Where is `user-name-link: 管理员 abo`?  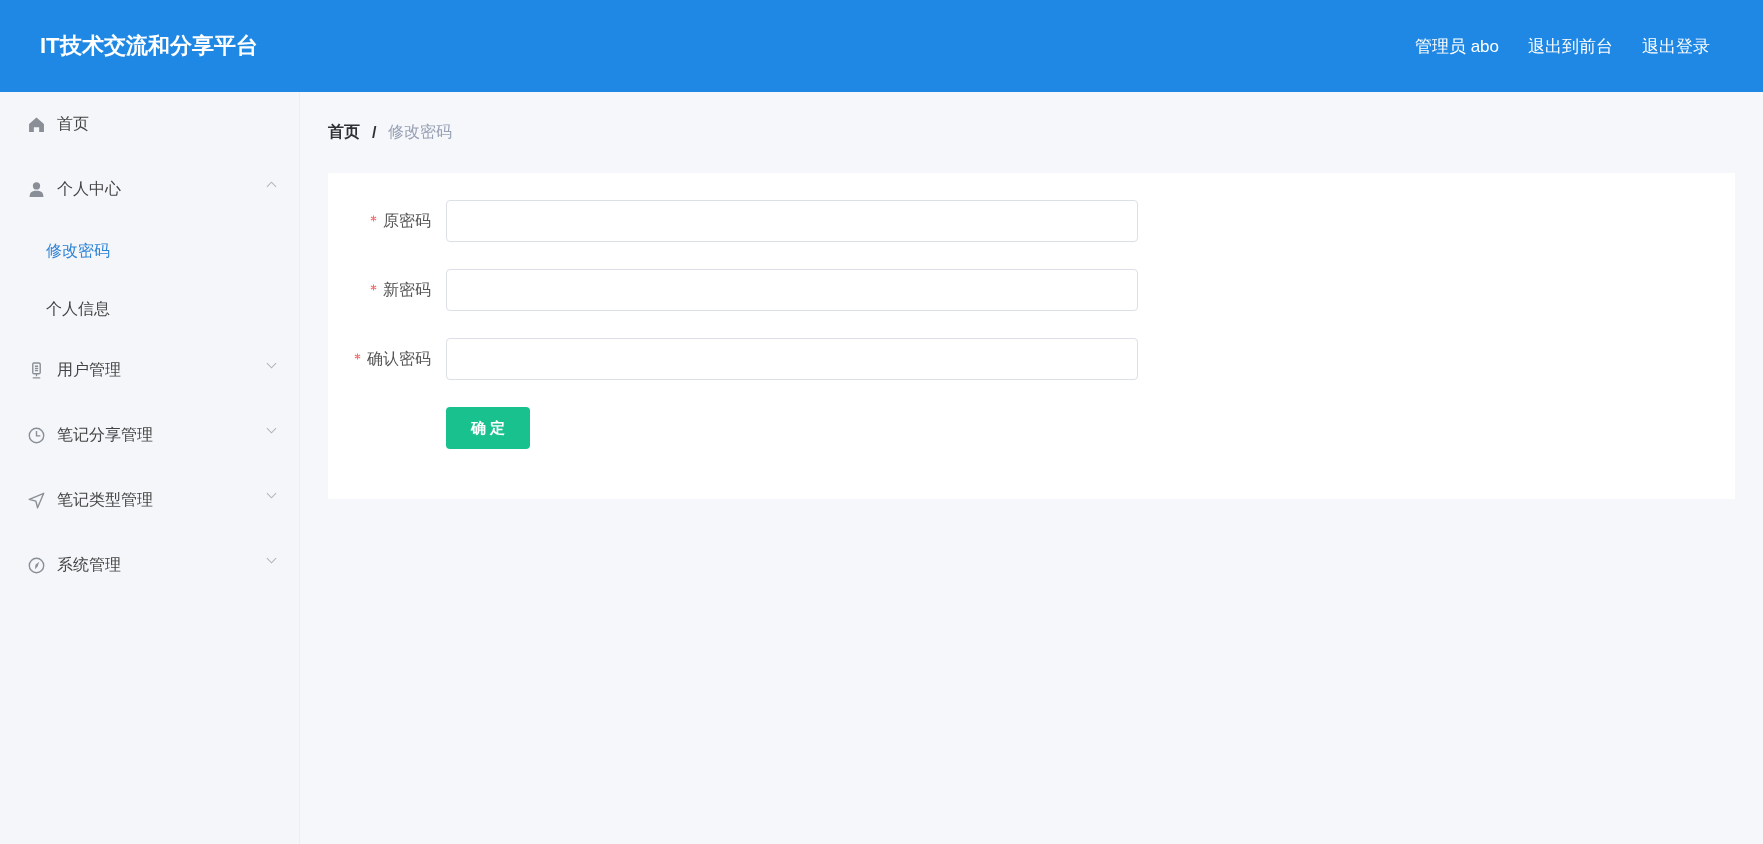 user-name-link: 管理员 abo is located at coordinates (1456, 46).